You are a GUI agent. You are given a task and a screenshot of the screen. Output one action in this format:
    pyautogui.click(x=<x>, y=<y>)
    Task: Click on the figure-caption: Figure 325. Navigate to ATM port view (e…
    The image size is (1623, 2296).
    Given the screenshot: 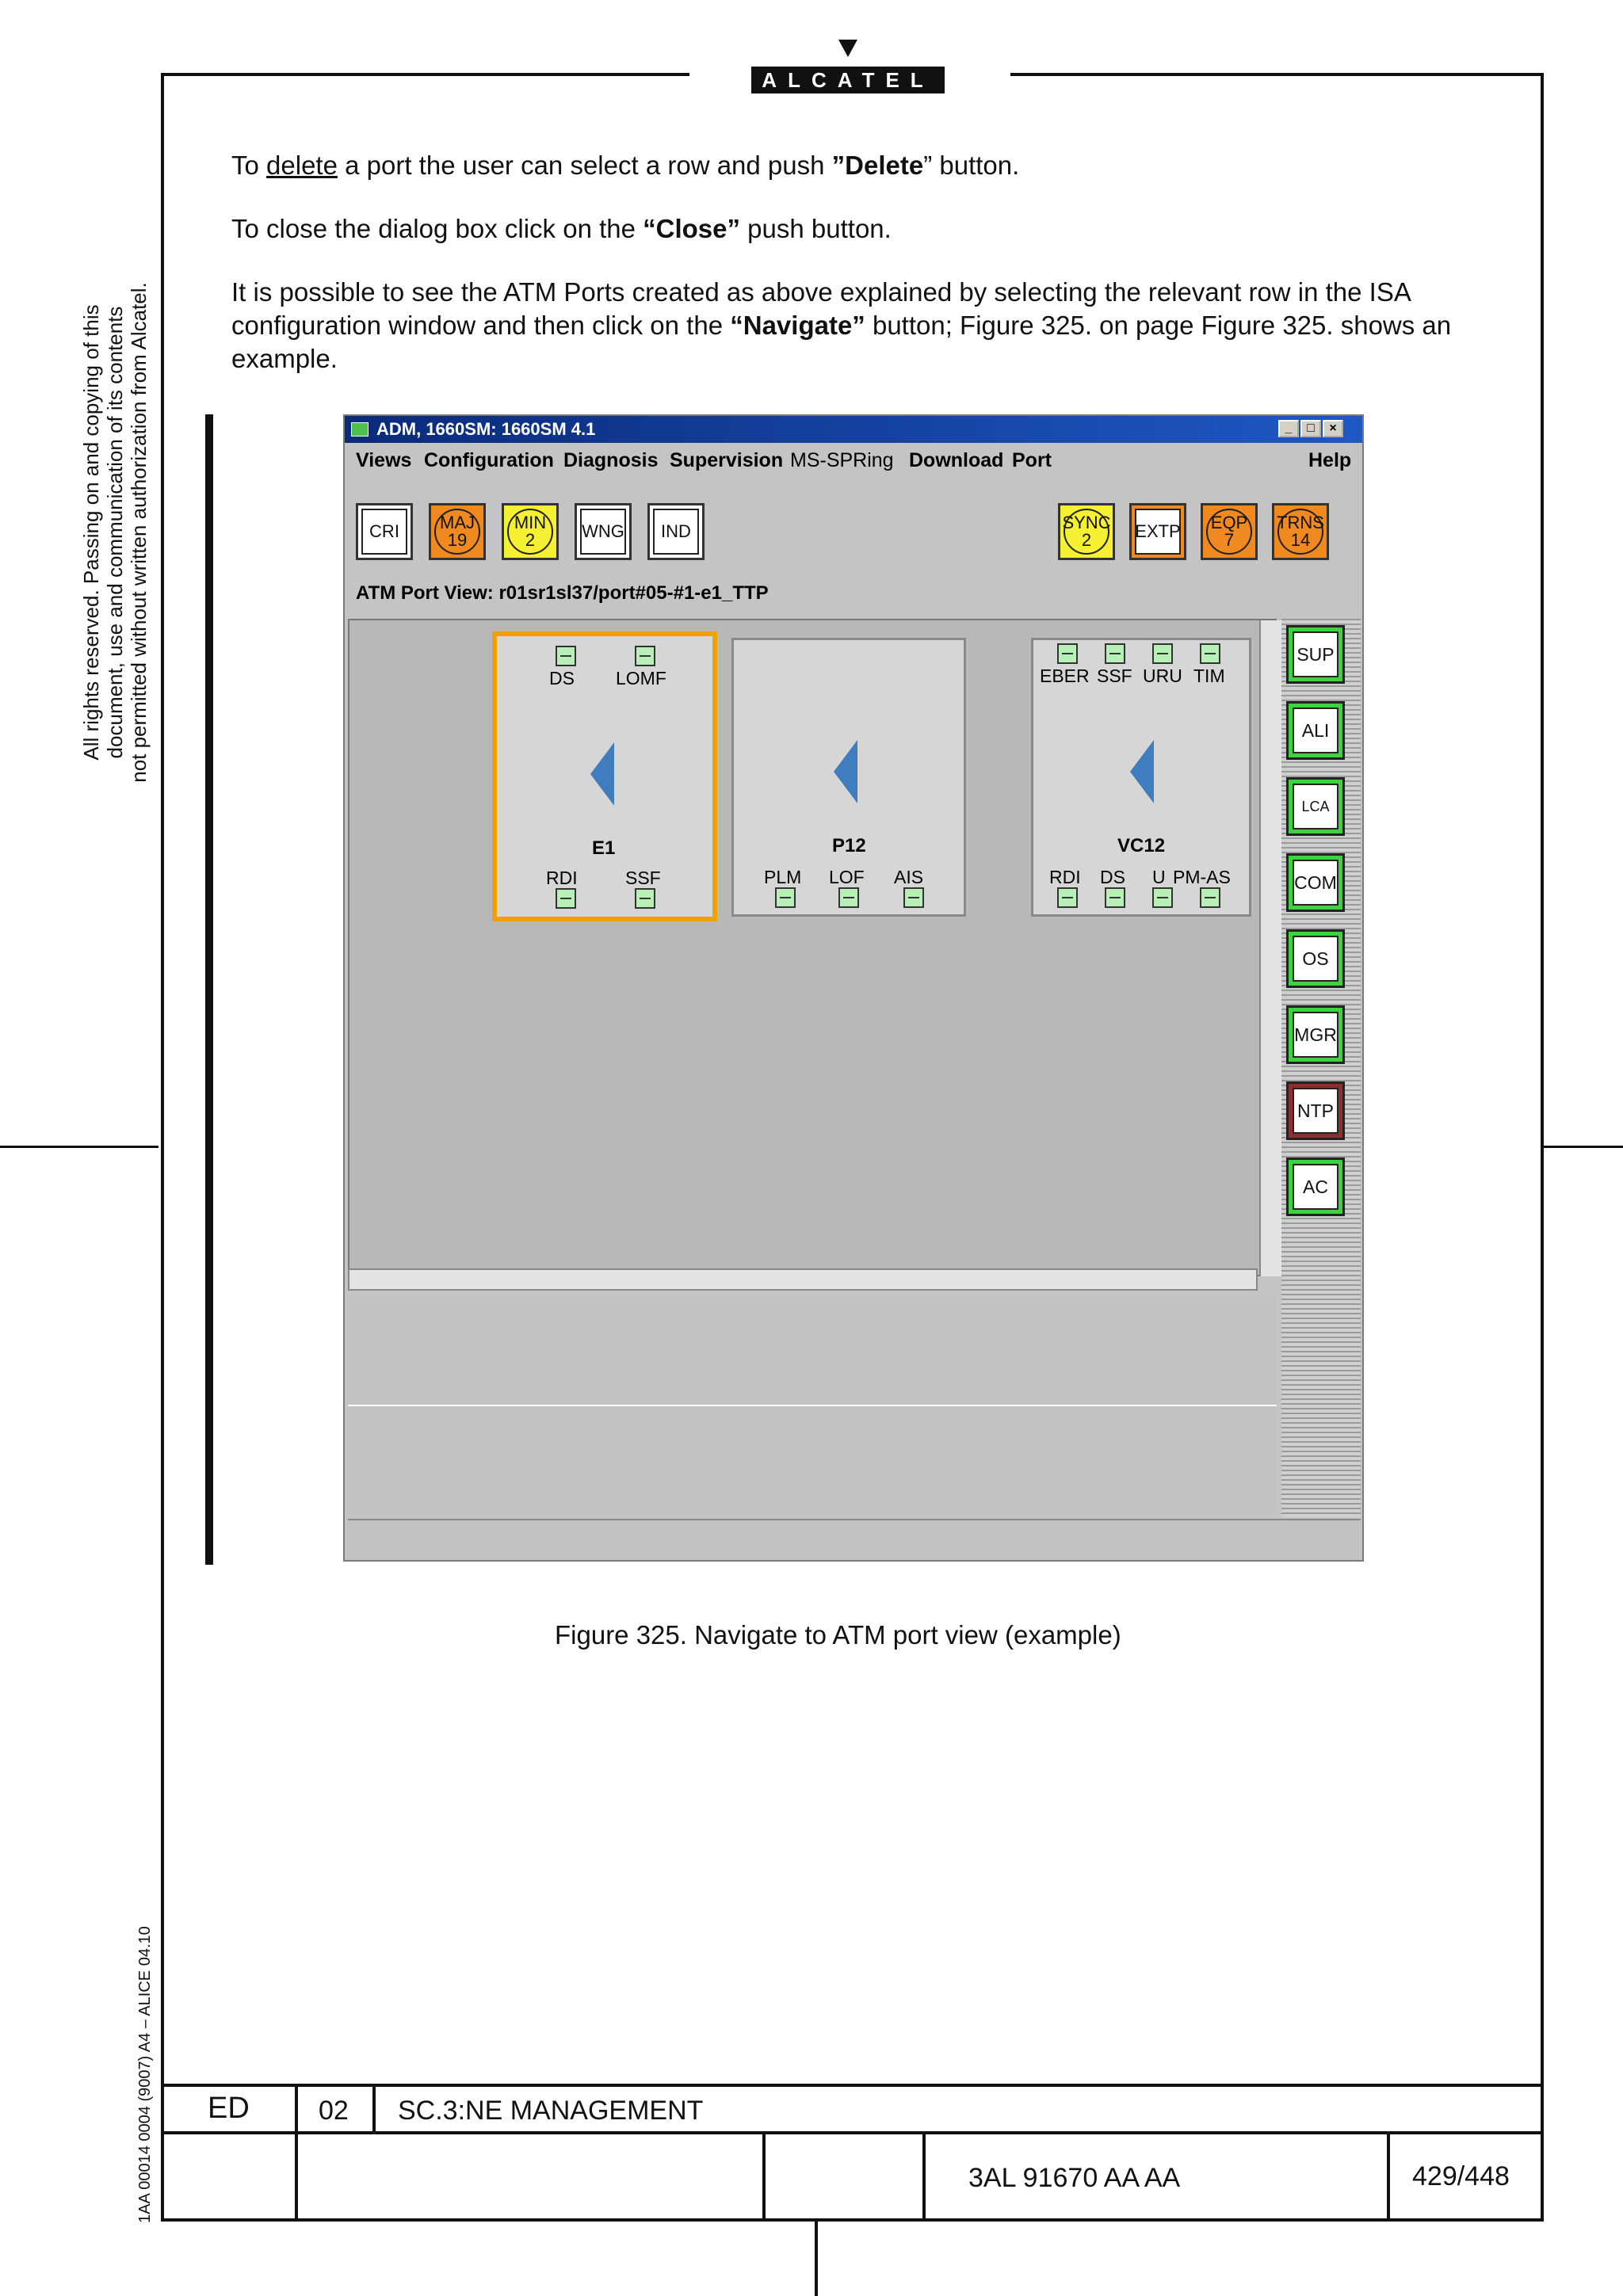 What is the action you would take?
    pyautogui.click(x=838, y=1635)
    